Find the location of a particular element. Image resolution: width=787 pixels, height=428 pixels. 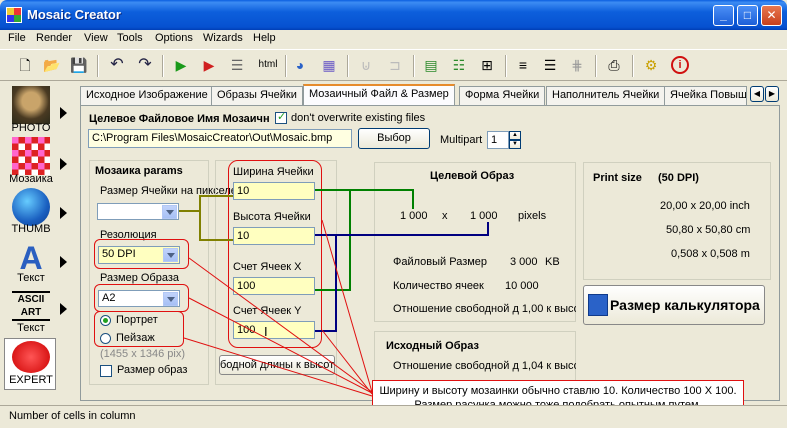

pointer-line-count is located at coordinates (347, 362).